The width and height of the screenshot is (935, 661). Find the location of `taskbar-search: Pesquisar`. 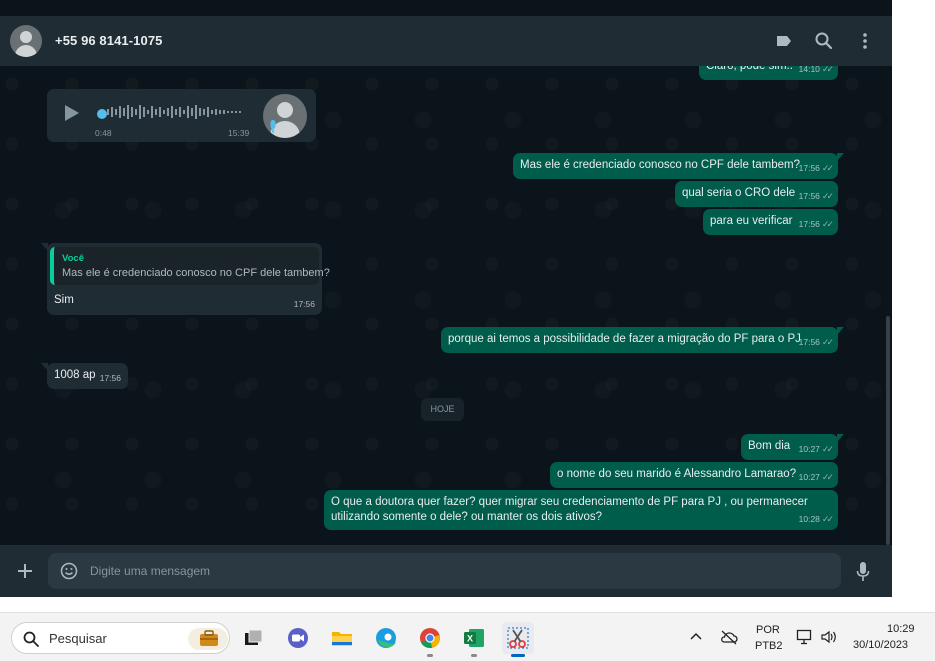

taskbar-search: Pesquisar is located at coordinates (120, 638).